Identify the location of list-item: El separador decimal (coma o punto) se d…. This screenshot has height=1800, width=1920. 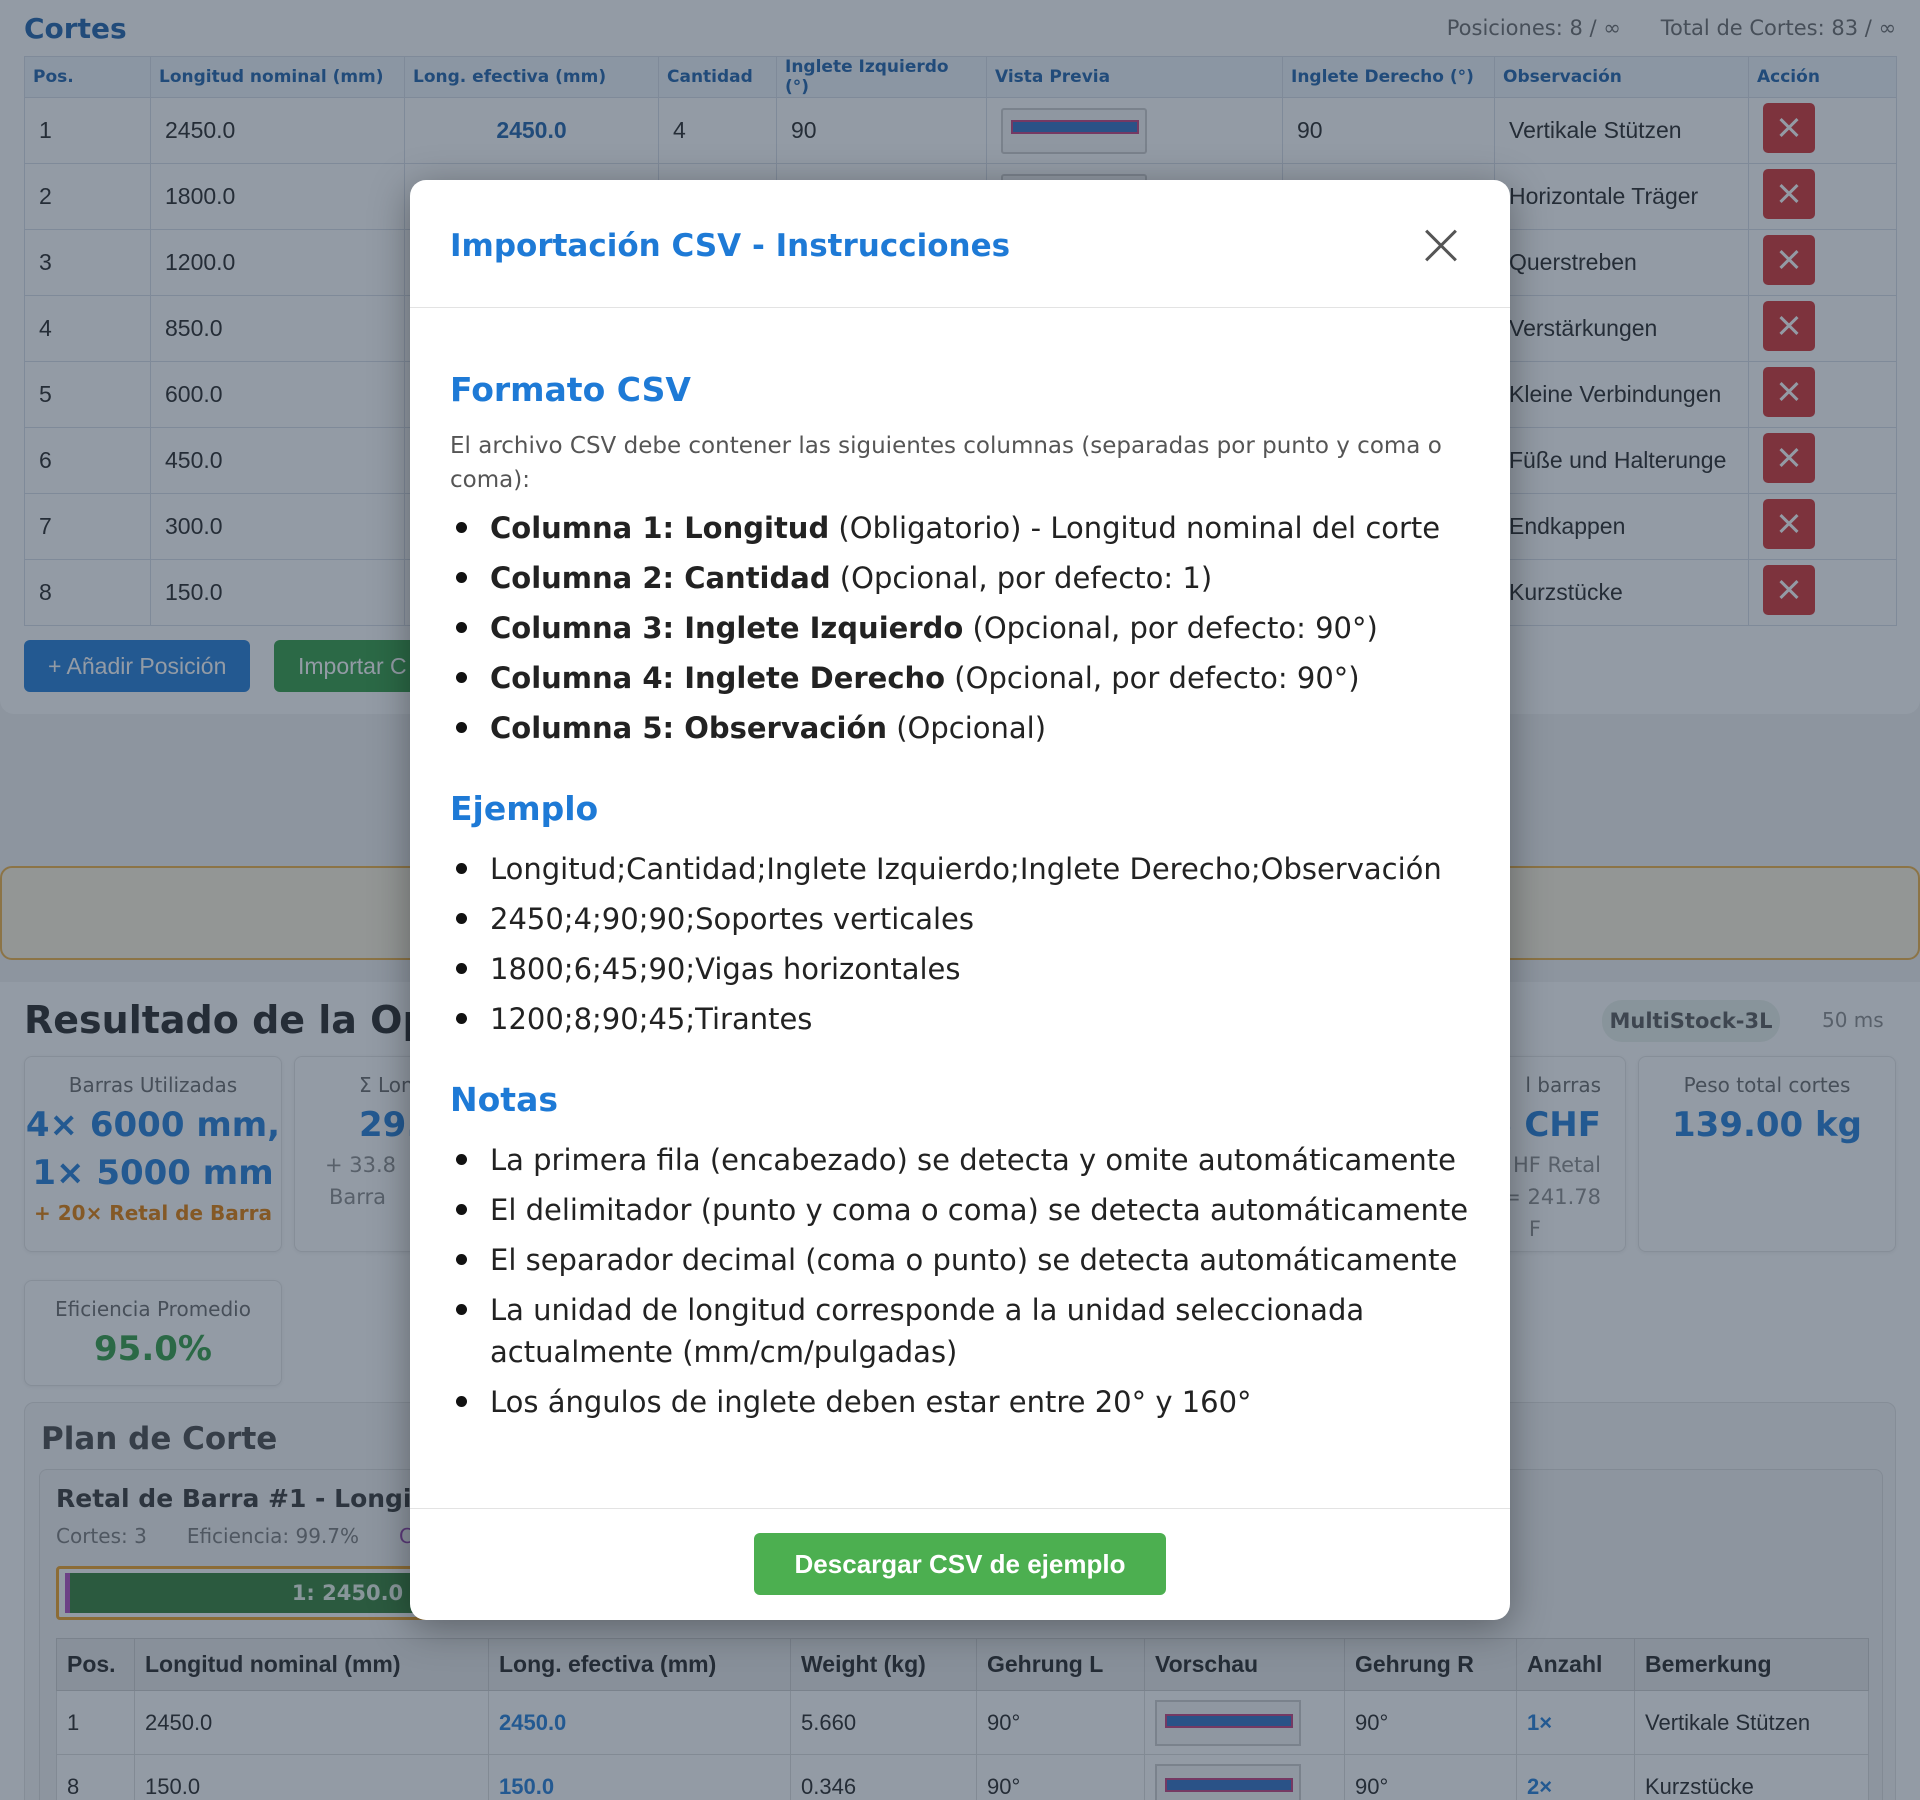
(960, 1260).